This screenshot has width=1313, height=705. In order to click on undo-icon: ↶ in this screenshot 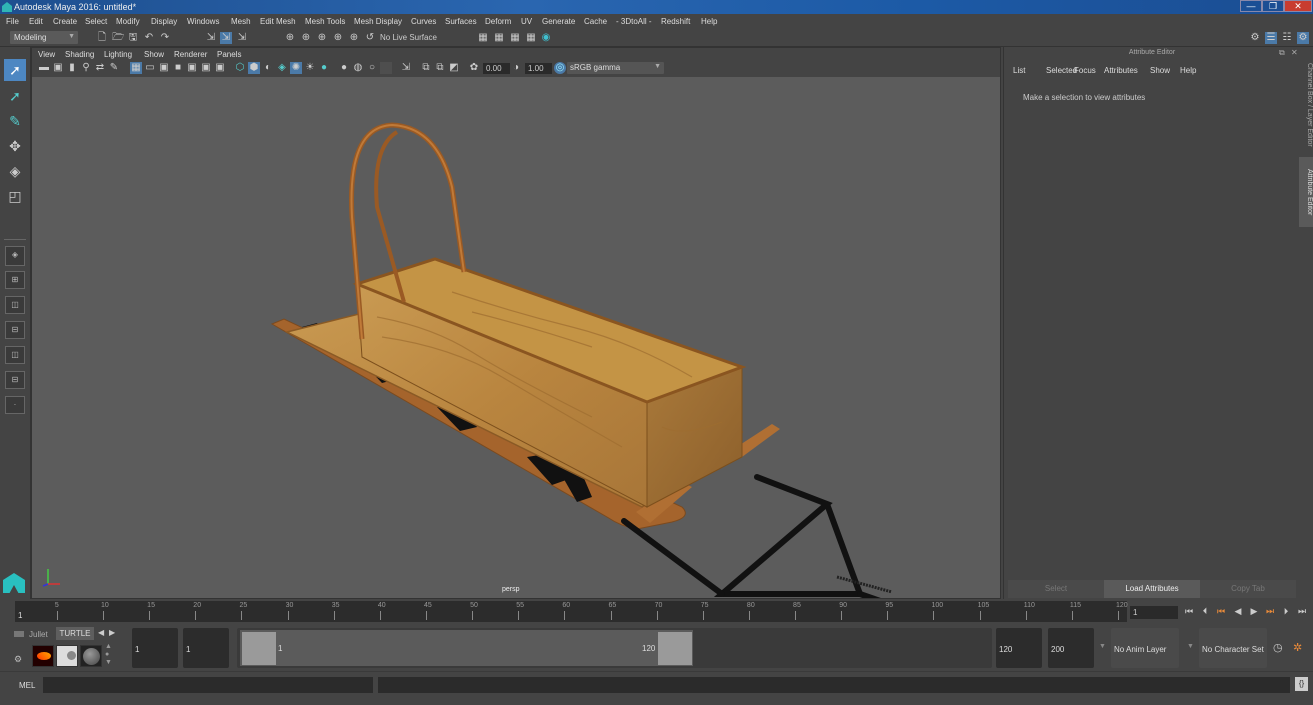, I will do `click(149, 38)`.